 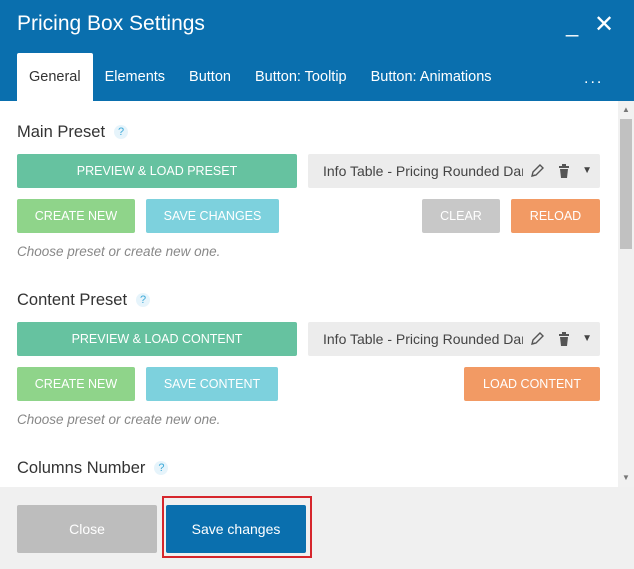 I want to click on content-preset-select-value: Info Table - Pricing Rounded Dark, so click(x=423, y=339).